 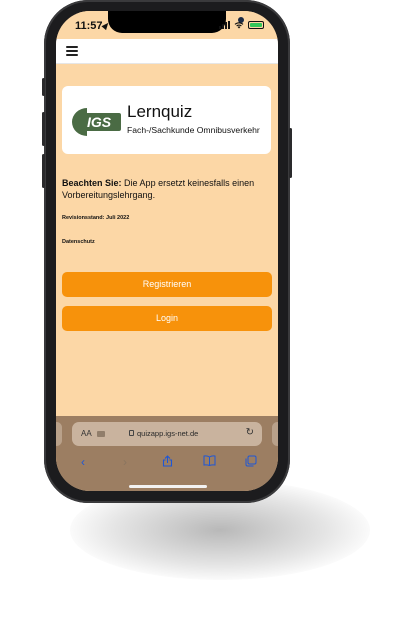 What do you see at coordinates (168, 486) in the screenshot?
I see `home-indicator` at bounding box center [168, 486].